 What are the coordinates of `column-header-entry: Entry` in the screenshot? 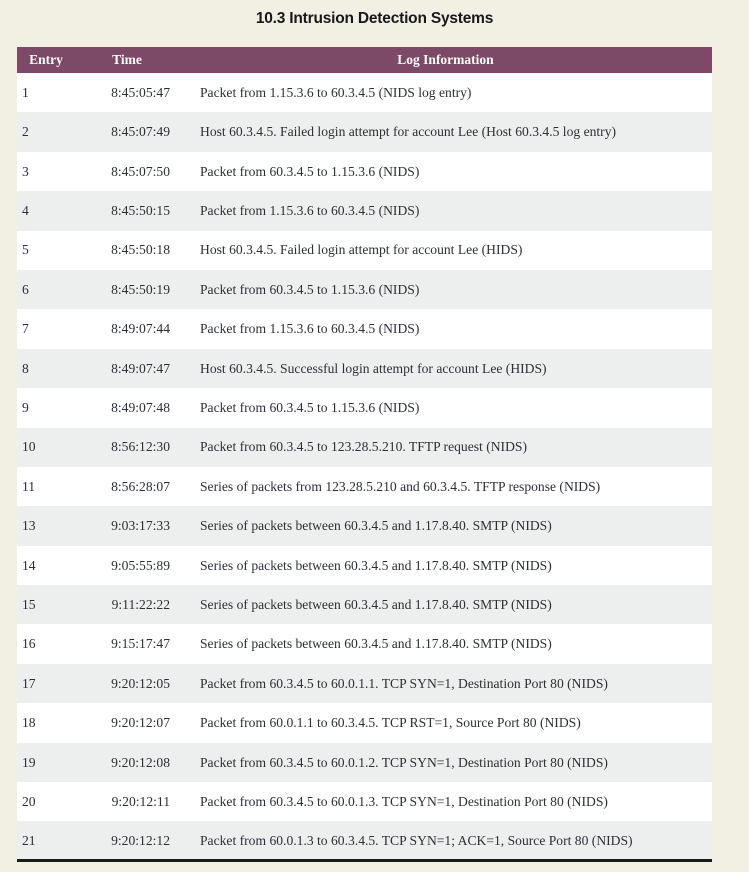 It's located at (46, 60).